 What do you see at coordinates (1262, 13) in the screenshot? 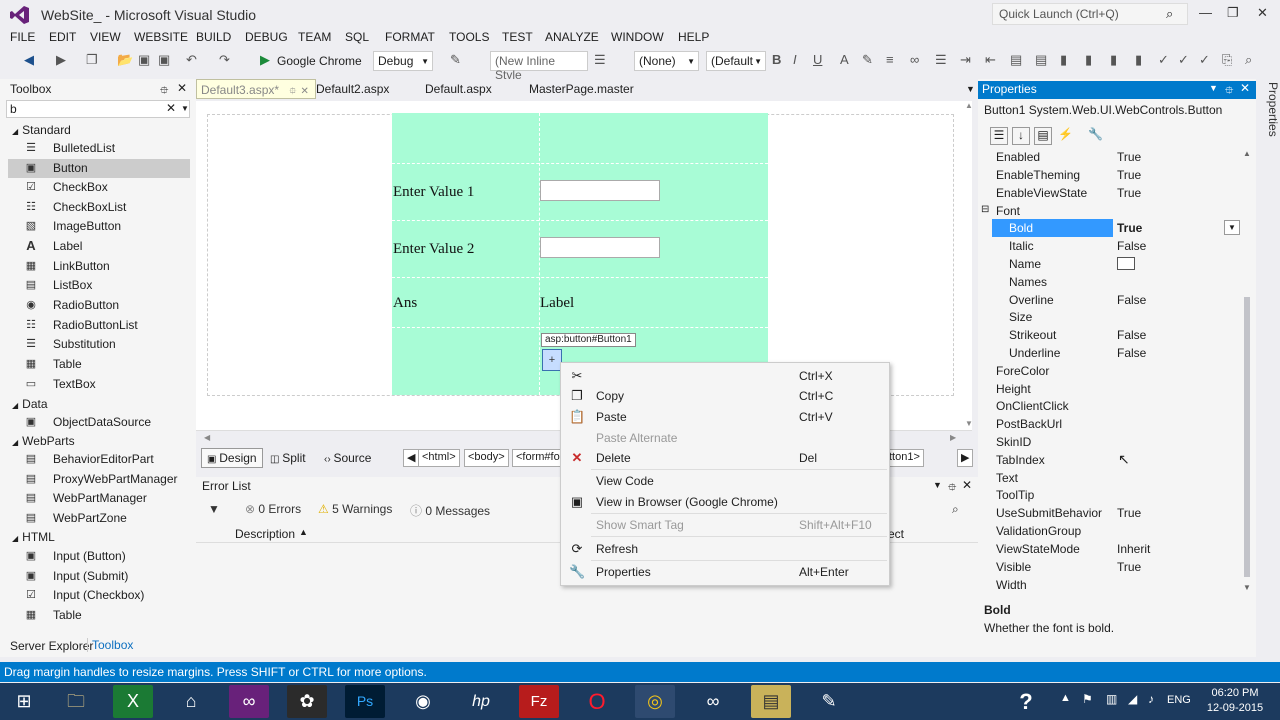
I see `close-button: ✕` at bounding box center [1262, 13].